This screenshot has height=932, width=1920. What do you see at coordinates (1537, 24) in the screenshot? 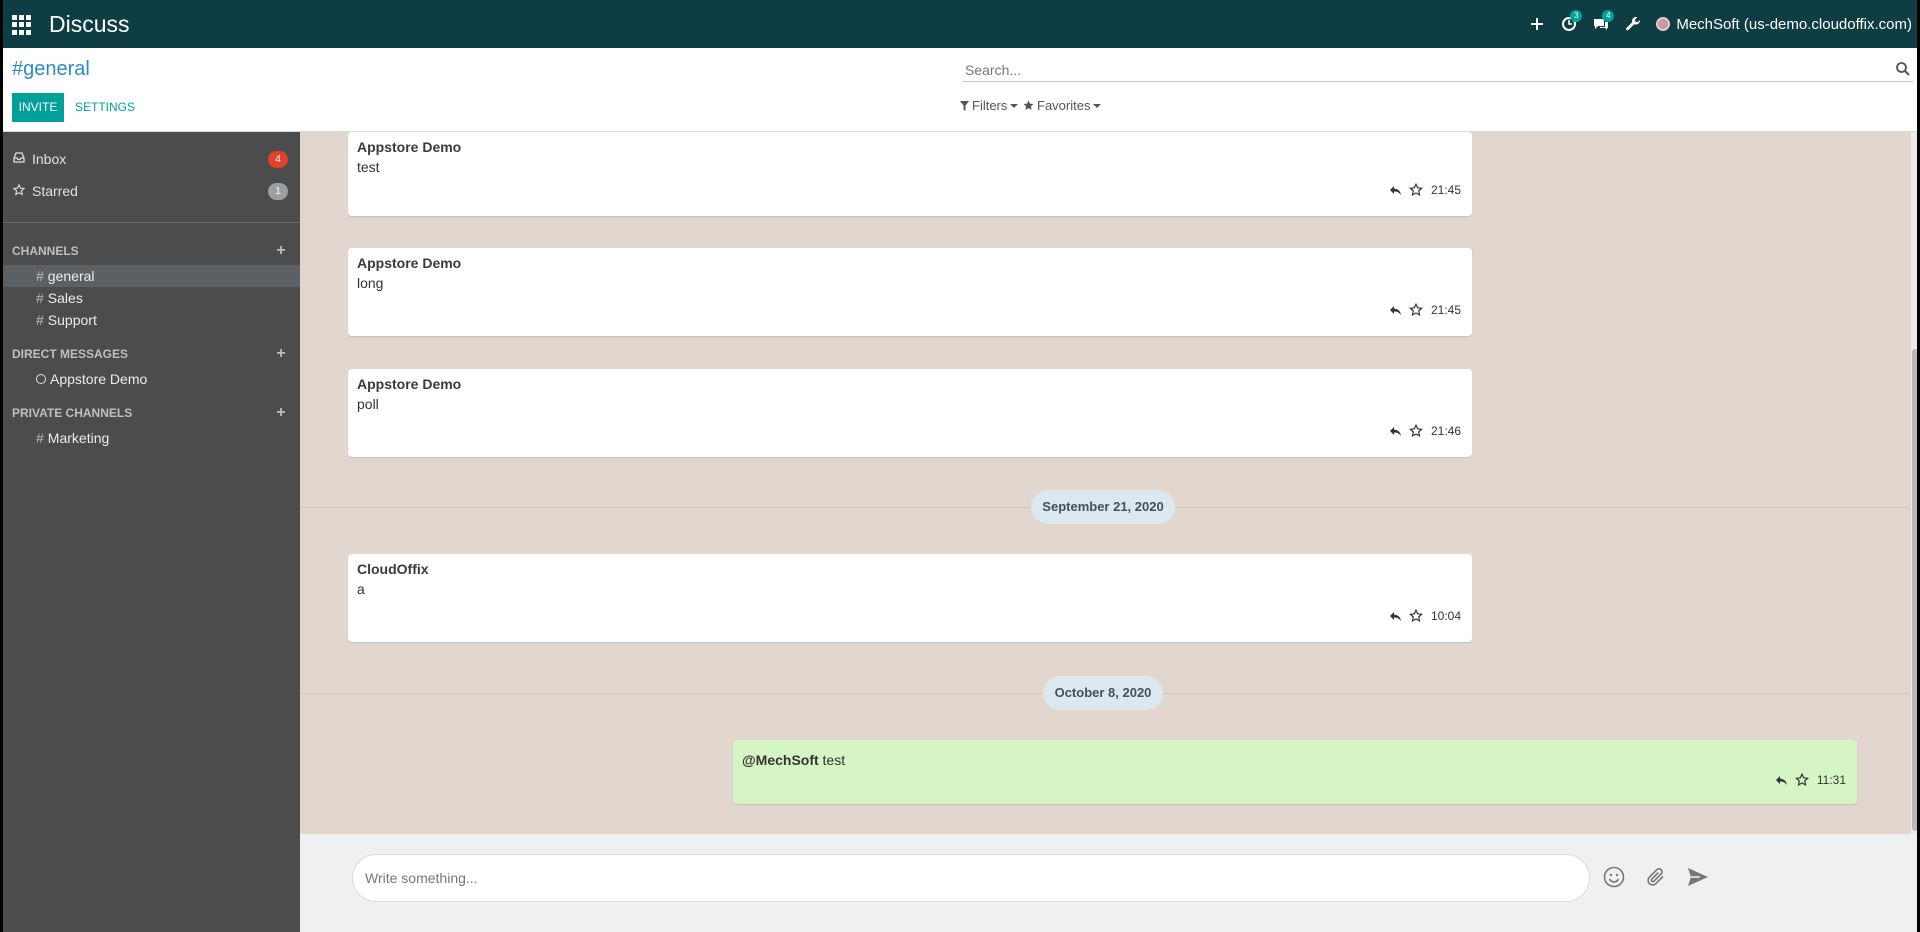
I see `plus-icon` at bounding box center [1537, 24].